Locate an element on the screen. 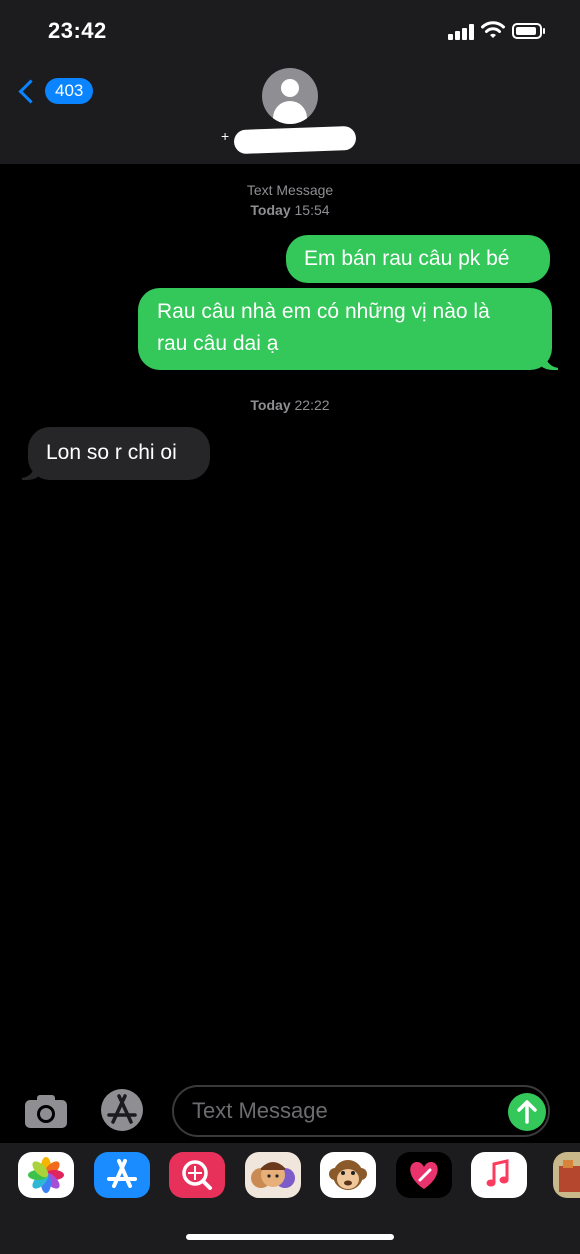  timestamp-2-time: 22:22 is located at coordinates (312, 405).